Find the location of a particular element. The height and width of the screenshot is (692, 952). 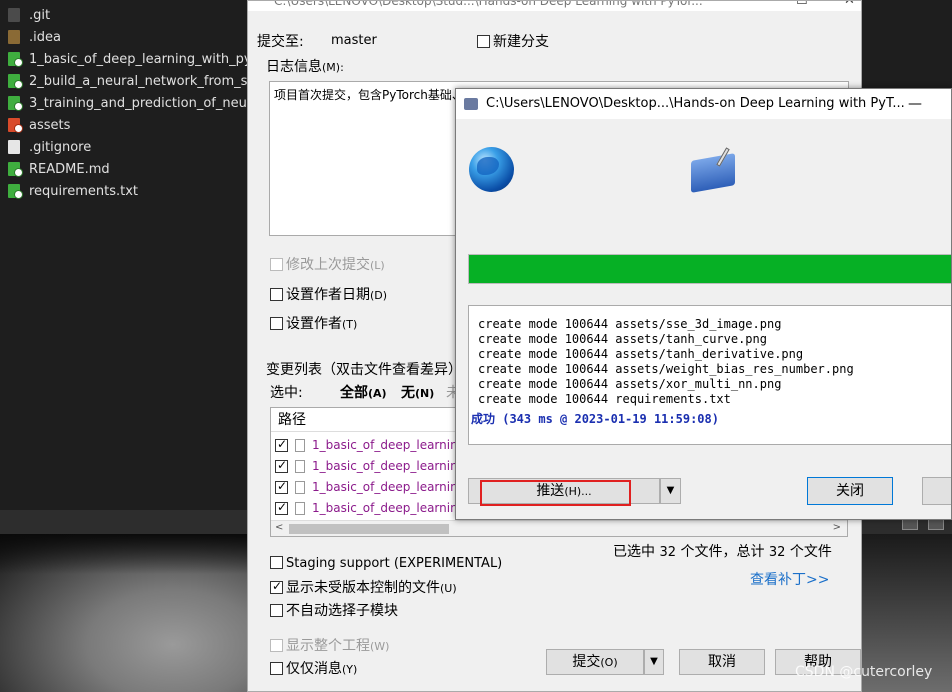

horizontal-scrollbar: < > is located at coordinates (559, 528).